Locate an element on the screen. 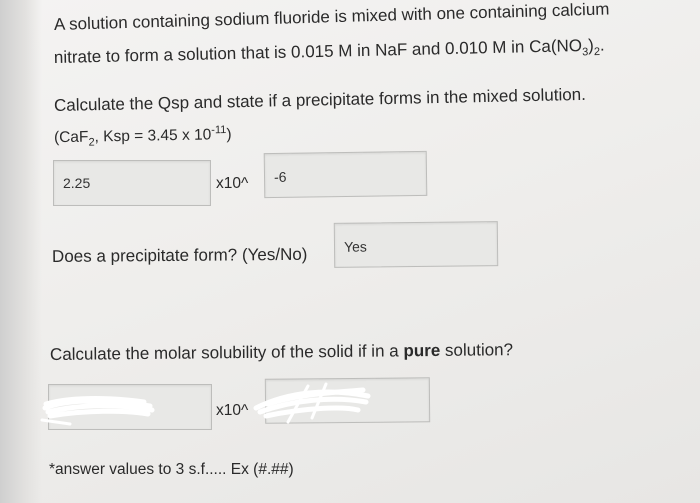 Image resolution: width=700 pixels, height=503 pixels. precipitate-question: Does a precipitate form? (Yes/No) is located at coordinates (179, 255).